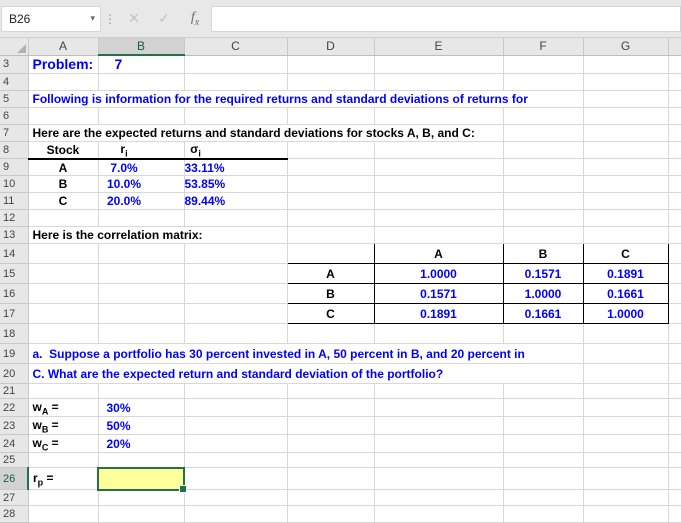  I want to click on cell-a8-stock-header: Stock, so click(63, 150).